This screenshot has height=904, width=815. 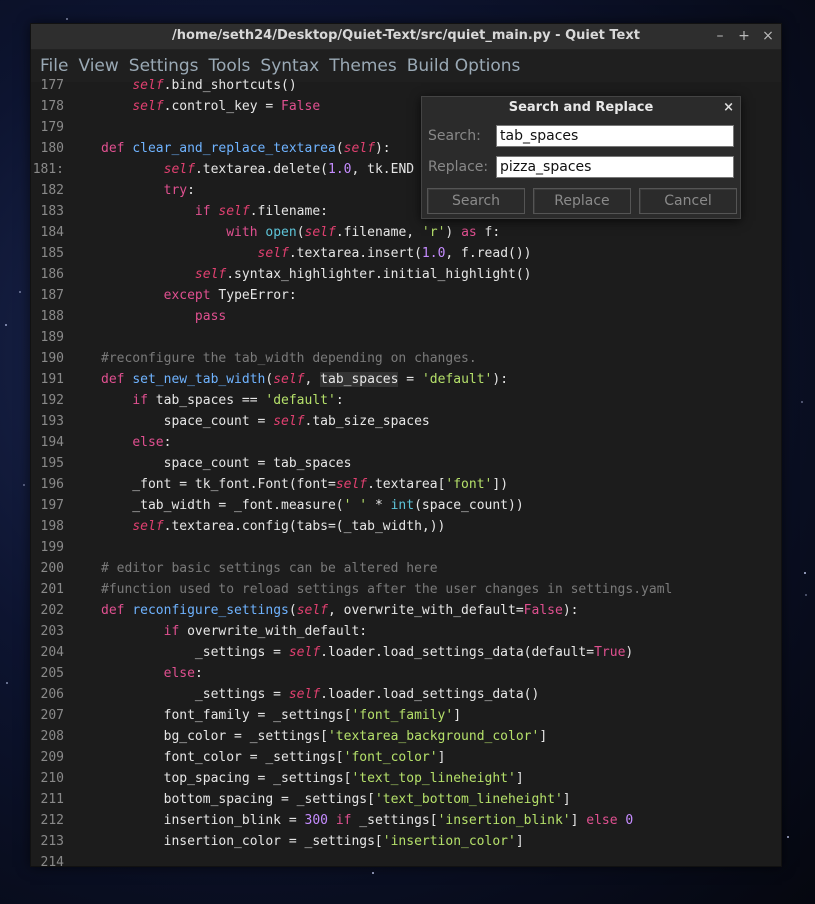 I want to click on code-text: with open(self.filename, 'r') as f:, so click(x=300, y=232).